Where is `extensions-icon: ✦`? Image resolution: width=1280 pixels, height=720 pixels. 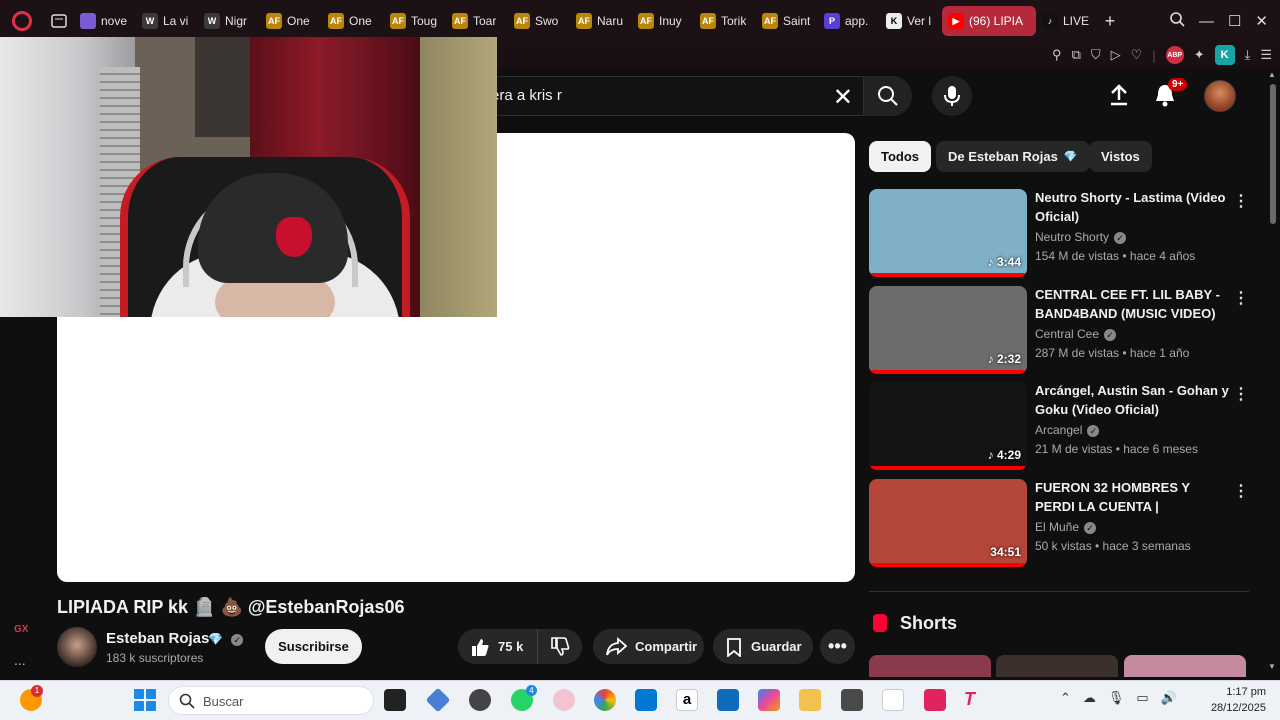 extensions-icon: ✦ is located at coordinates (1199, 55).